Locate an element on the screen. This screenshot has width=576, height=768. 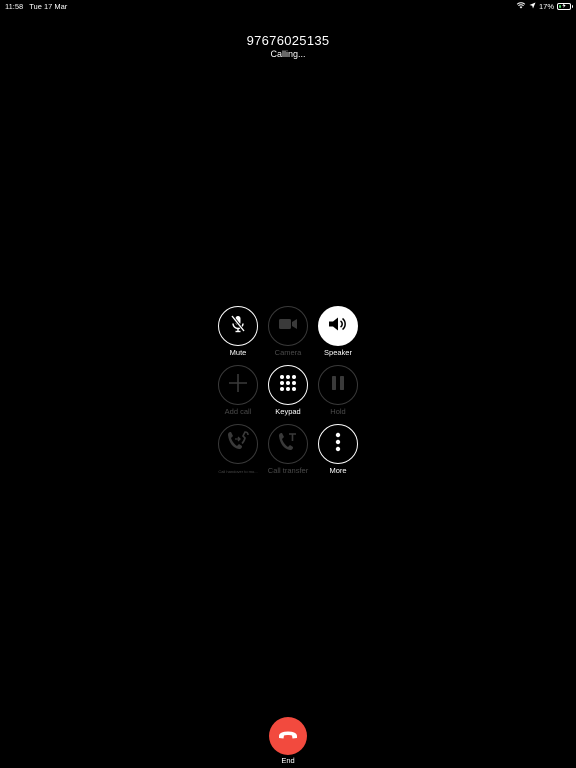
end-call-button is located at coordinates (288, 736).